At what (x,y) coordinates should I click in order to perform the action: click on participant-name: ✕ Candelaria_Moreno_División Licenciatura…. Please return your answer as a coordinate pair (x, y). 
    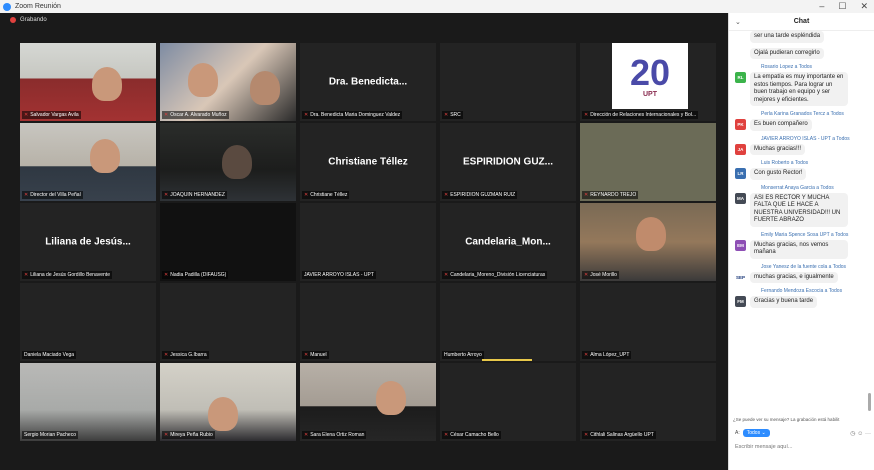
    Looking at the image, I should click on (495, 275).